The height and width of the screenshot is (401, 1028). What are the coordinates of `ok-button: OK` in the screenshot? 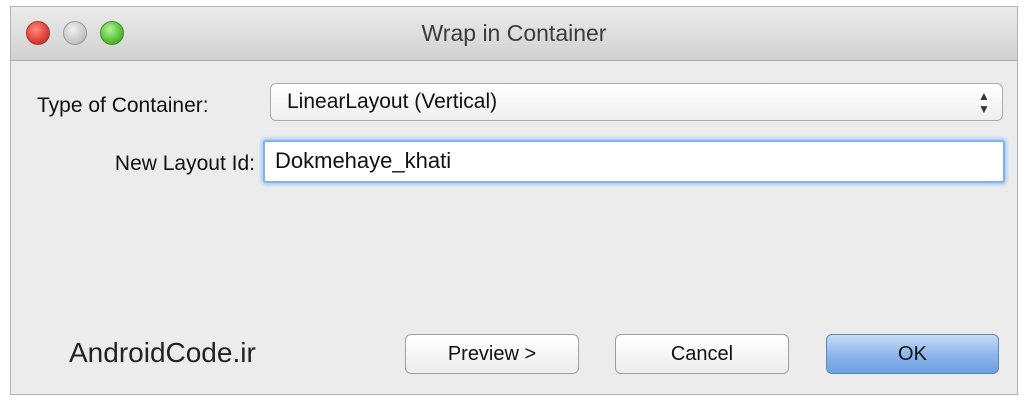 It's located at (912, 354).